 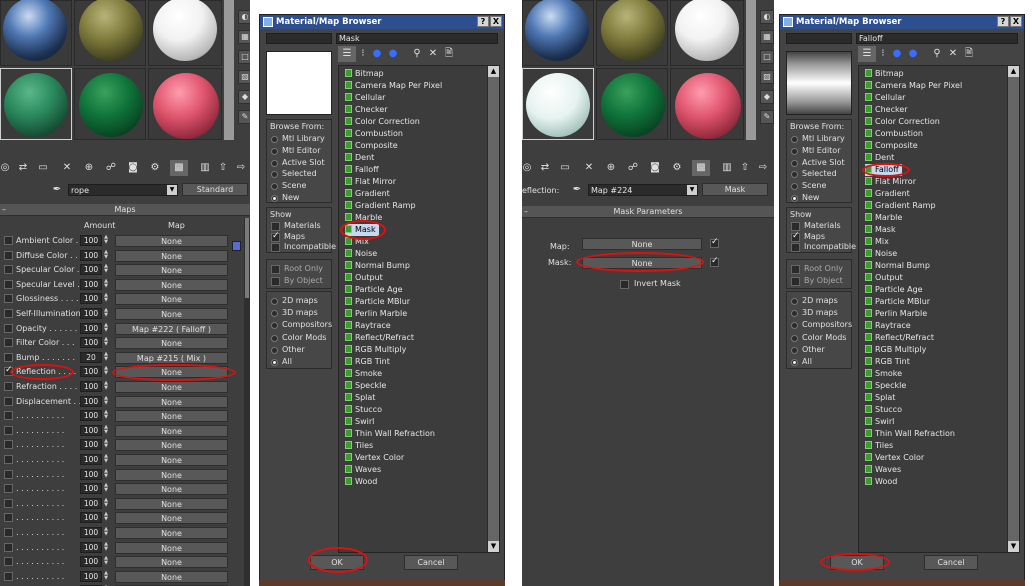 What do you see at coordinates (379, 338) in the screenshot?
I see `map-type-item: Reflect/Refract` at bounding box center [379, 338].